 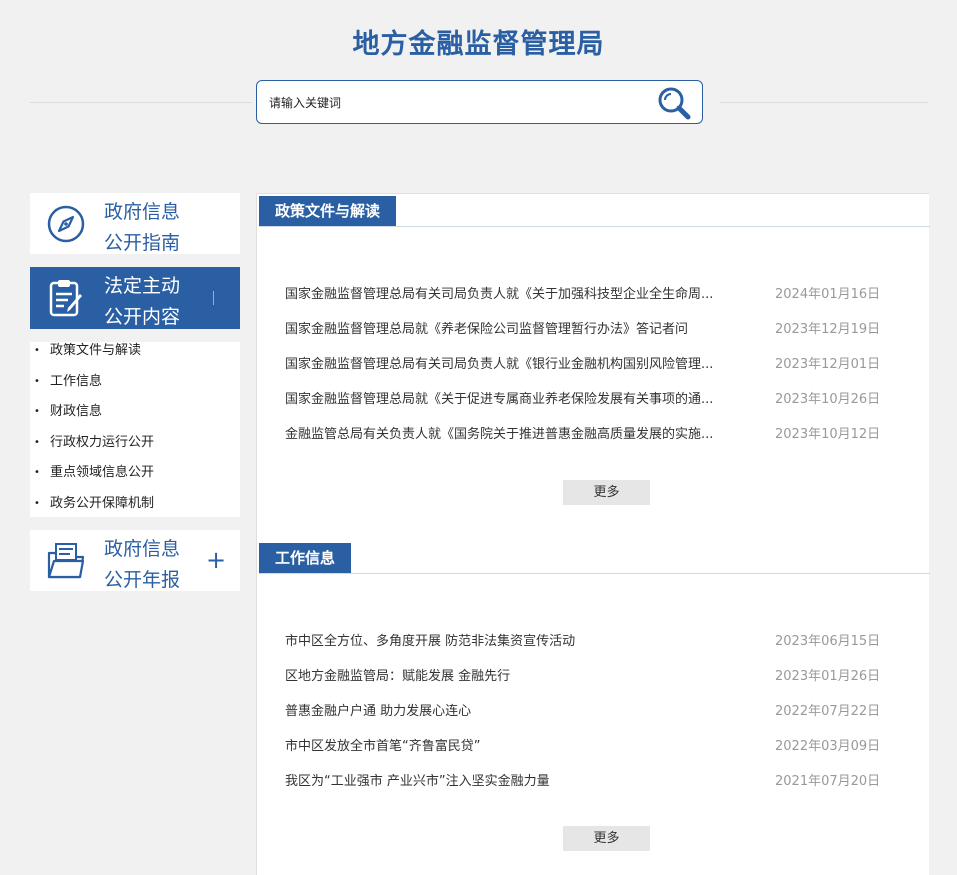 I want to click on sidebar-card-content-line2: 公开内容, so click(x=142, y=317).